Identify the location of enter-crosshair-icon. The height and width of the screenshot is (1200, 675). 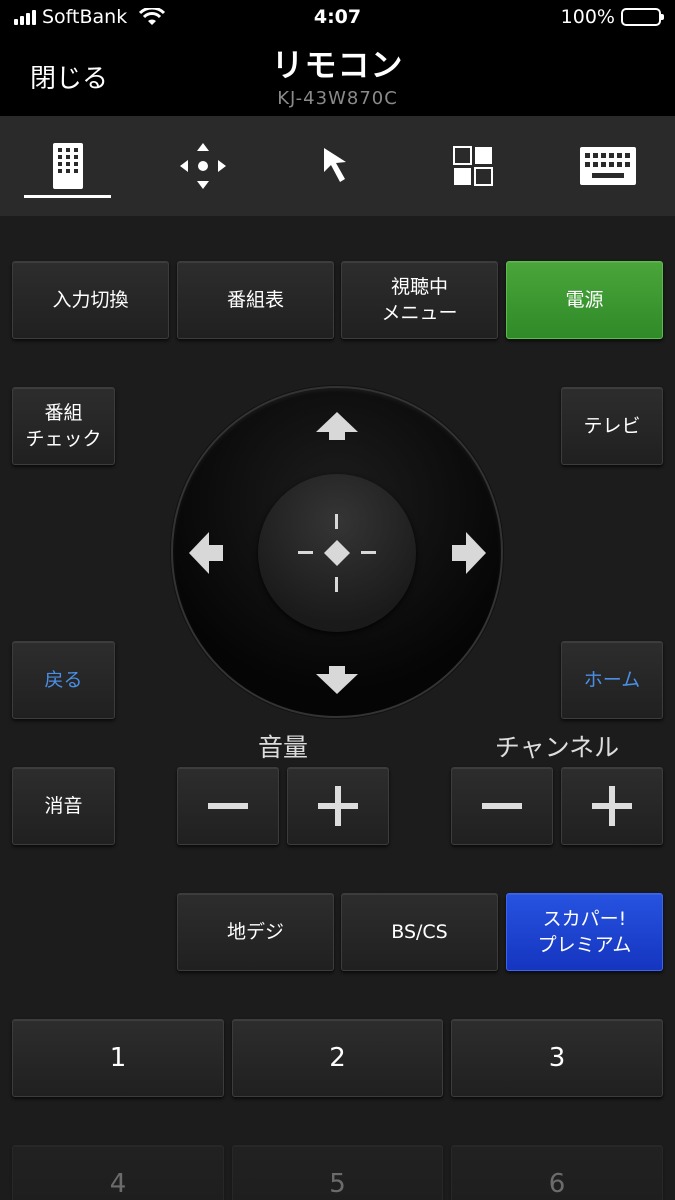
(337, 553).